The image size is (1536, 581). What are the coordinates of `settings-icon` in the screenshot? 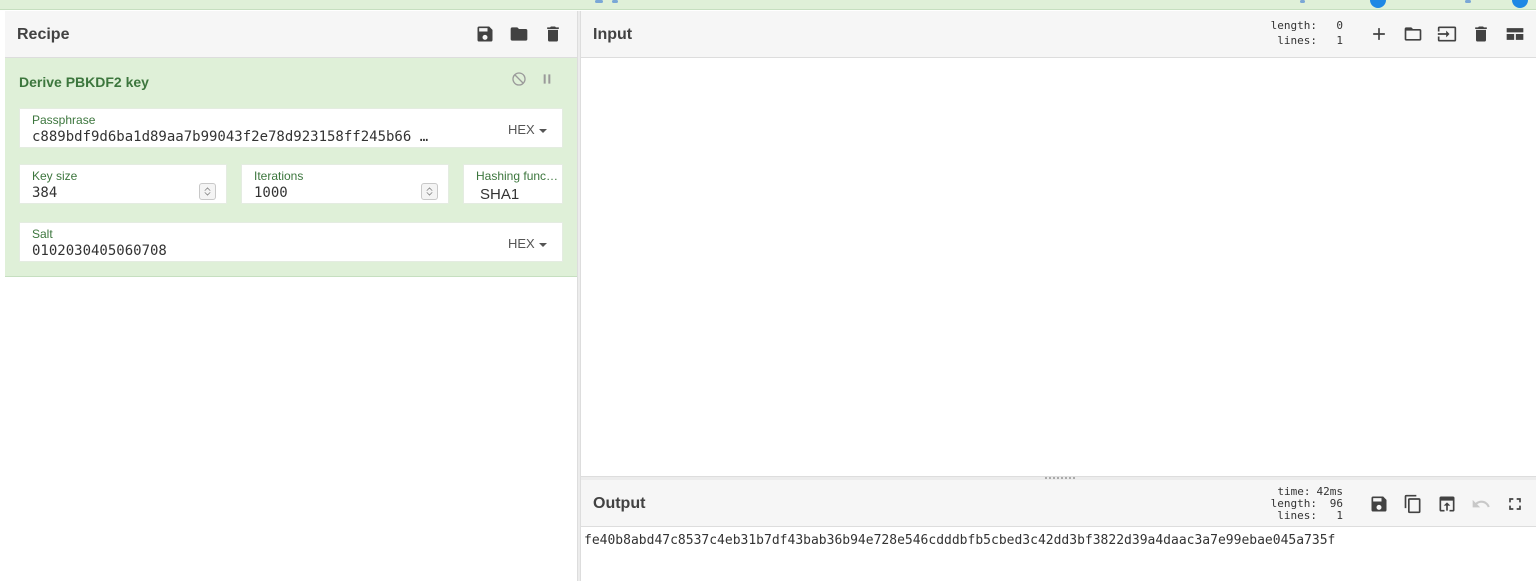 It's located at (1378, 4).